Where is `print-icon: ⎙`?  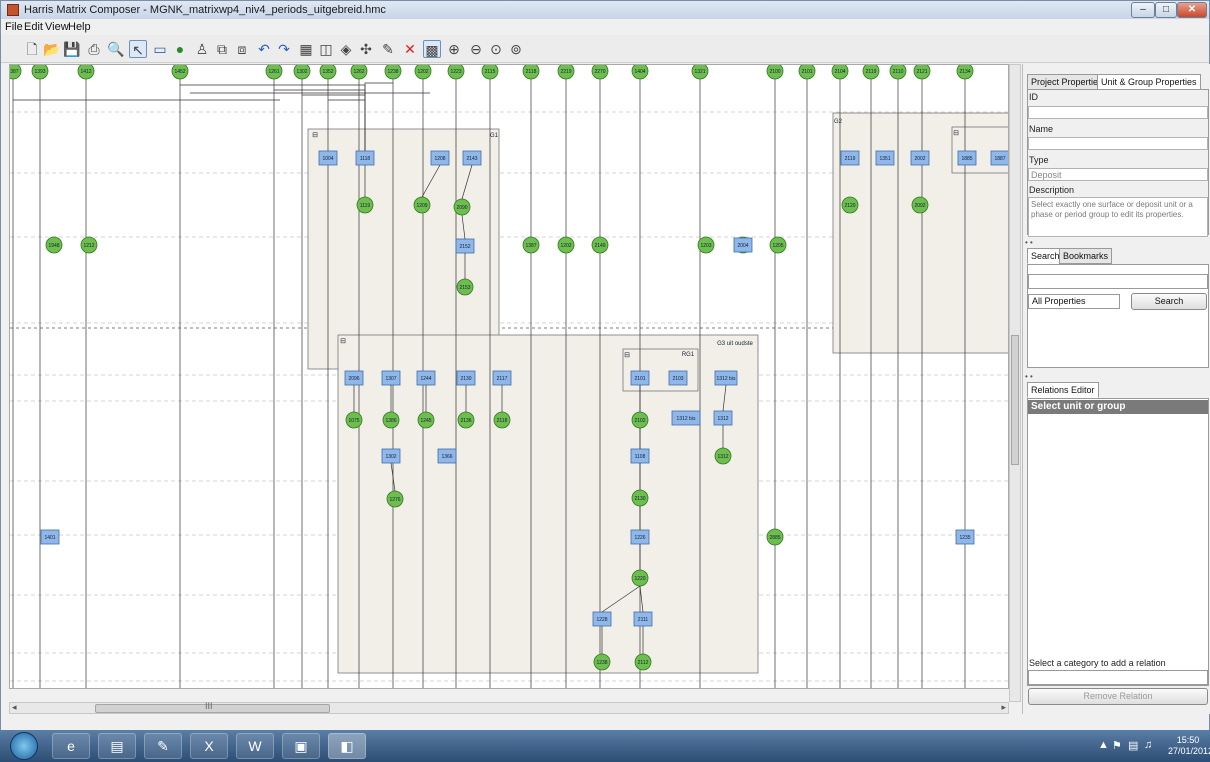
print-icon: ⎙ is located at coordinates (94, 49).